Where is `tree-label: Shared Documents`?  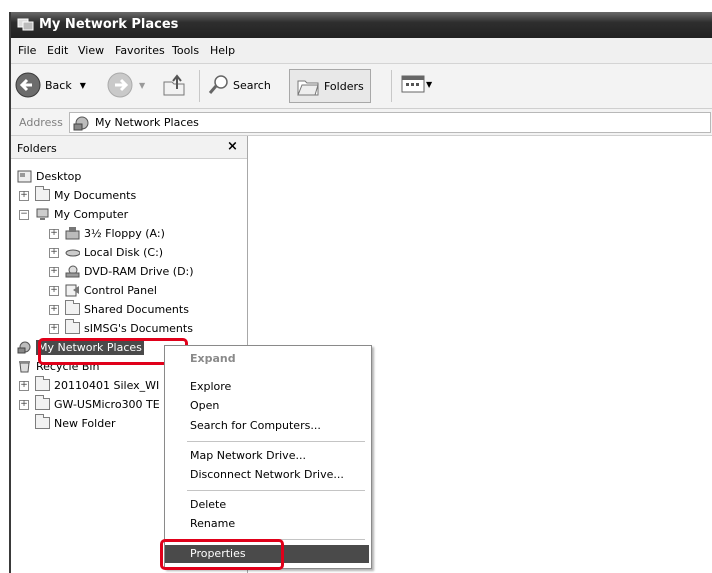 tree-label: Shared Documents is located at coordinates (136, 309).